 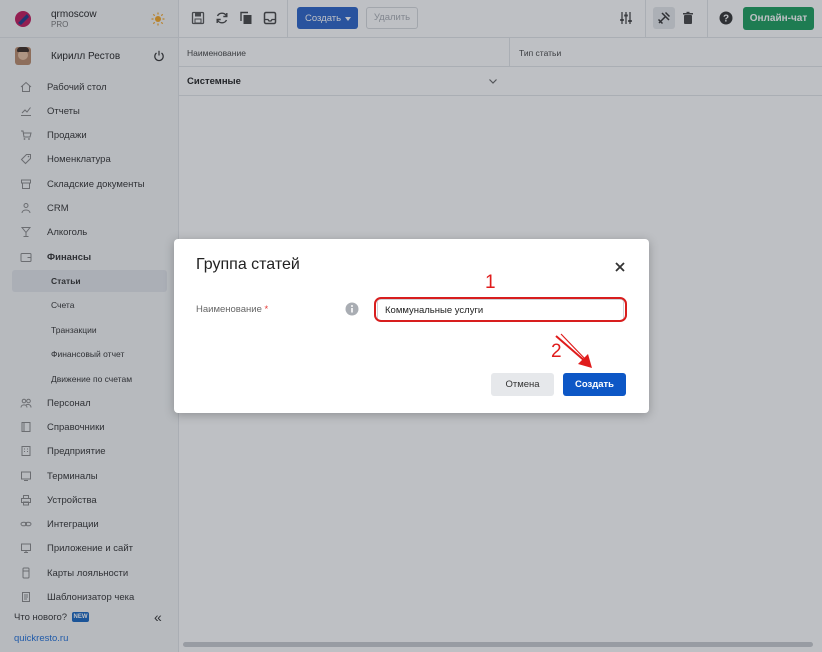 What do you see at coordinates (594, 384) in the screenshot?
I see `create-button: Создать` at bounding box center [594, 384].